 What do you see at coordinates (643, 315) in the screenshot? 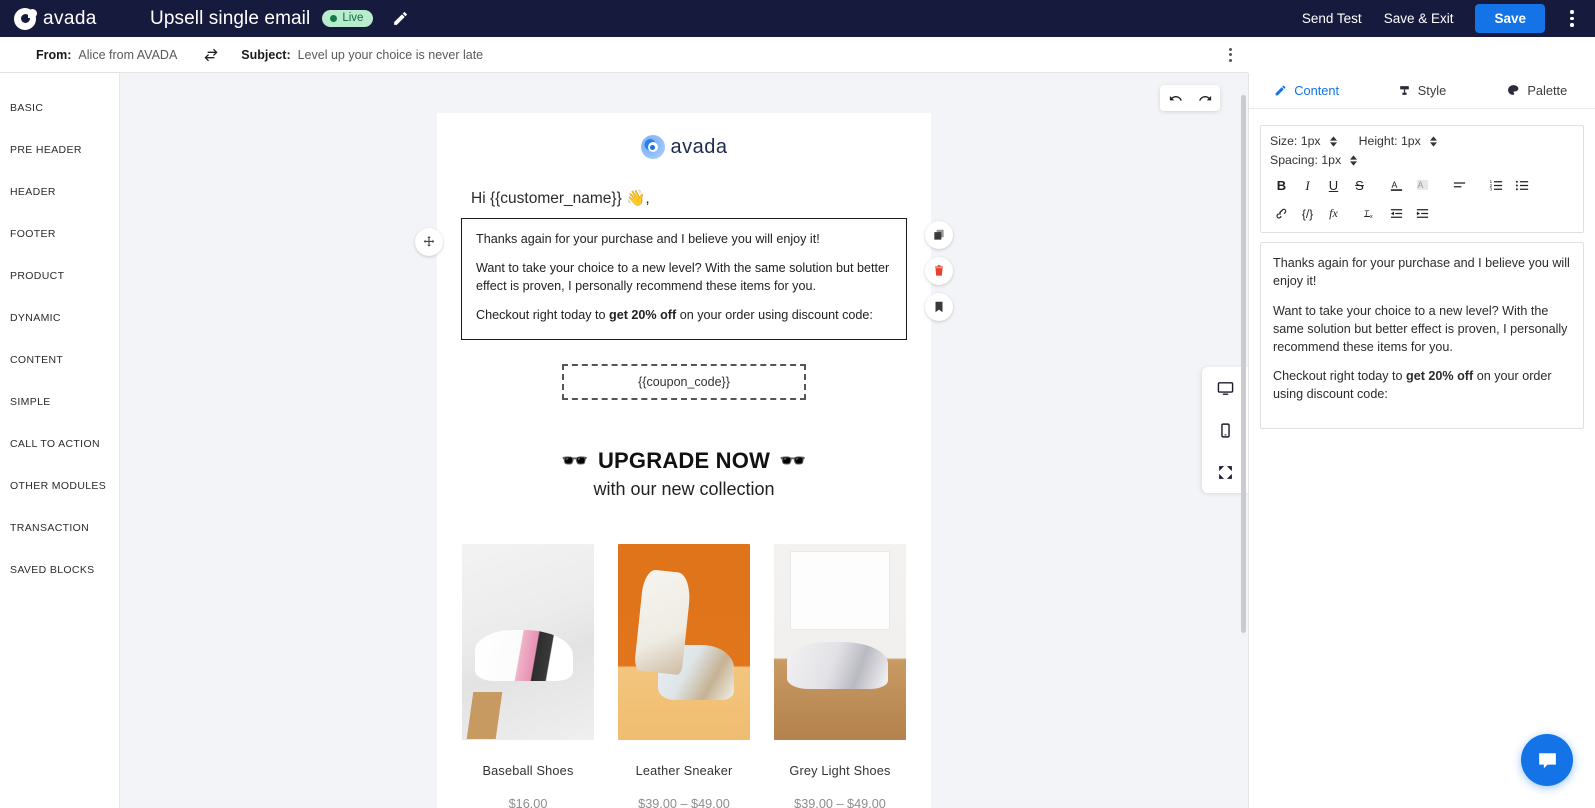
I see `p3-bold: get 20% off` at bounding box center [643, 315].